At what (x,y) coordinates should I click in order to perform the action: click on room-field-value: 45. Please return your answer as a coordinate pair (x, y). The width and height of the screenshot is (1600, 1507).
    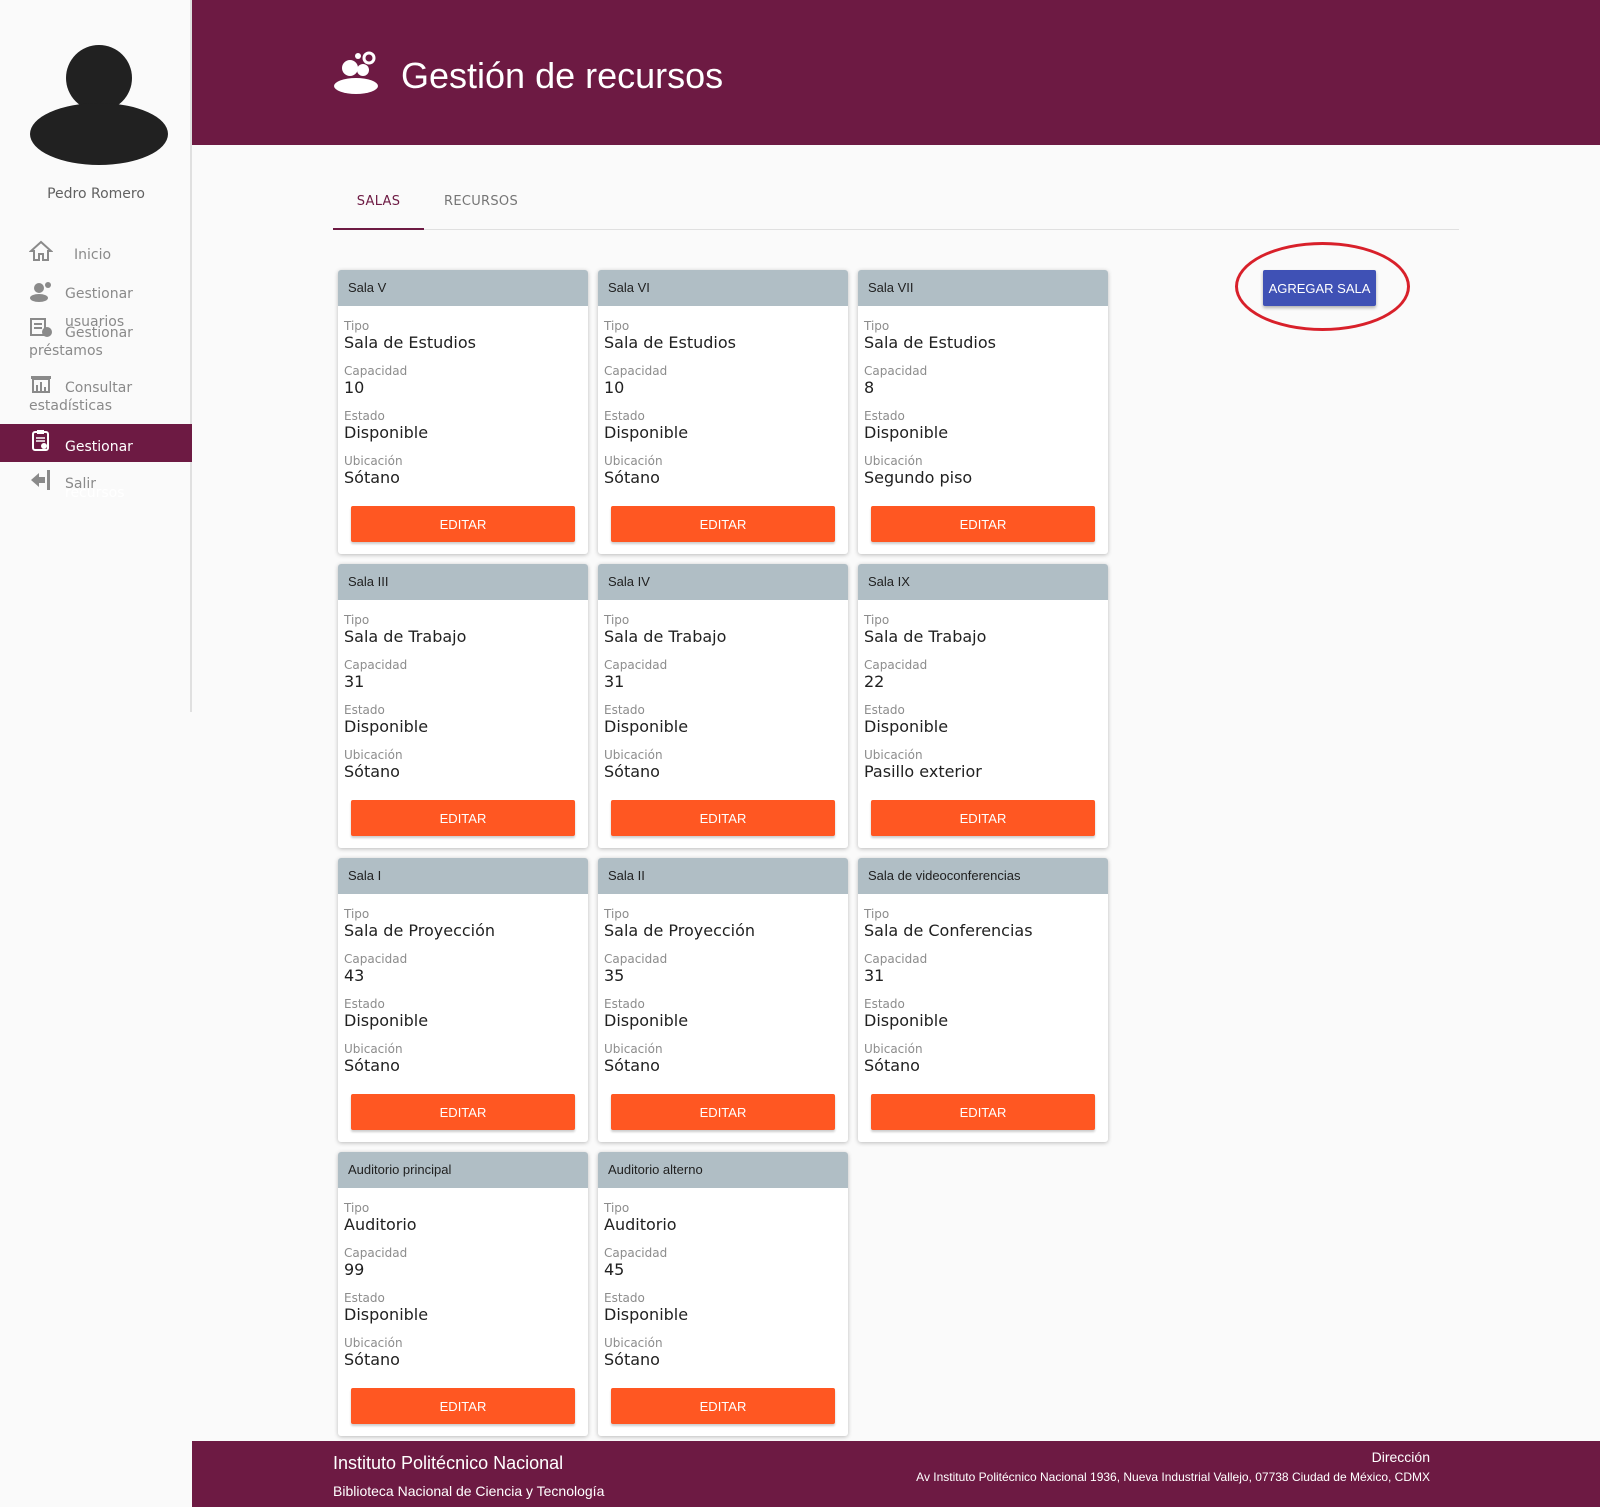
    Looking at the image, I should click on (614, 1269).